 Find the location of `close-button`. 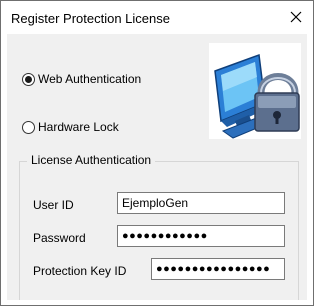

close-button is located at coordinates (296, 17).